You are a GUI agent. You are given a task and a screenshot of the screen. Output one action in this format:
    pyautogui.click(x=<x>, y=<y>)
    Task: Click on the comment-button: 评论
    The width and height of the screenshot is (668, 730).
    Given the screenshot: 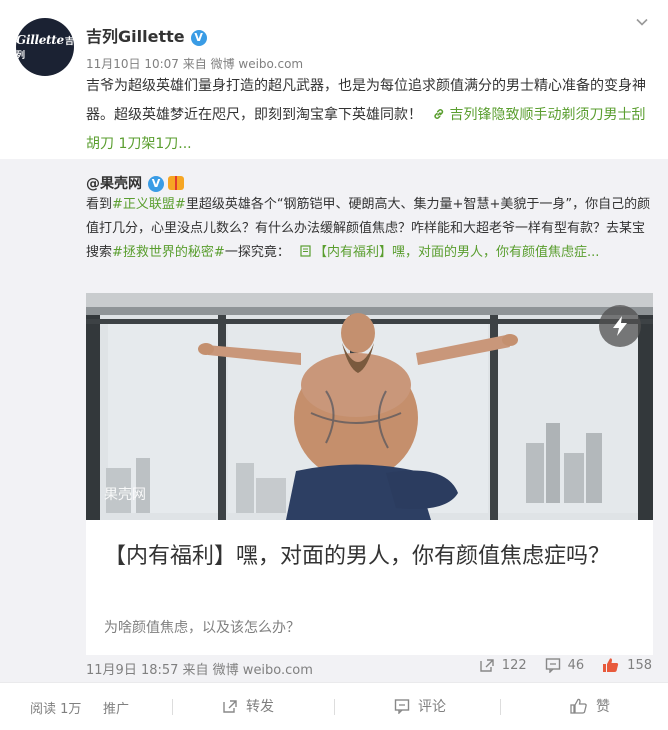 What is the action you would take?
    pyautogui.click(x=420, y=706)
    